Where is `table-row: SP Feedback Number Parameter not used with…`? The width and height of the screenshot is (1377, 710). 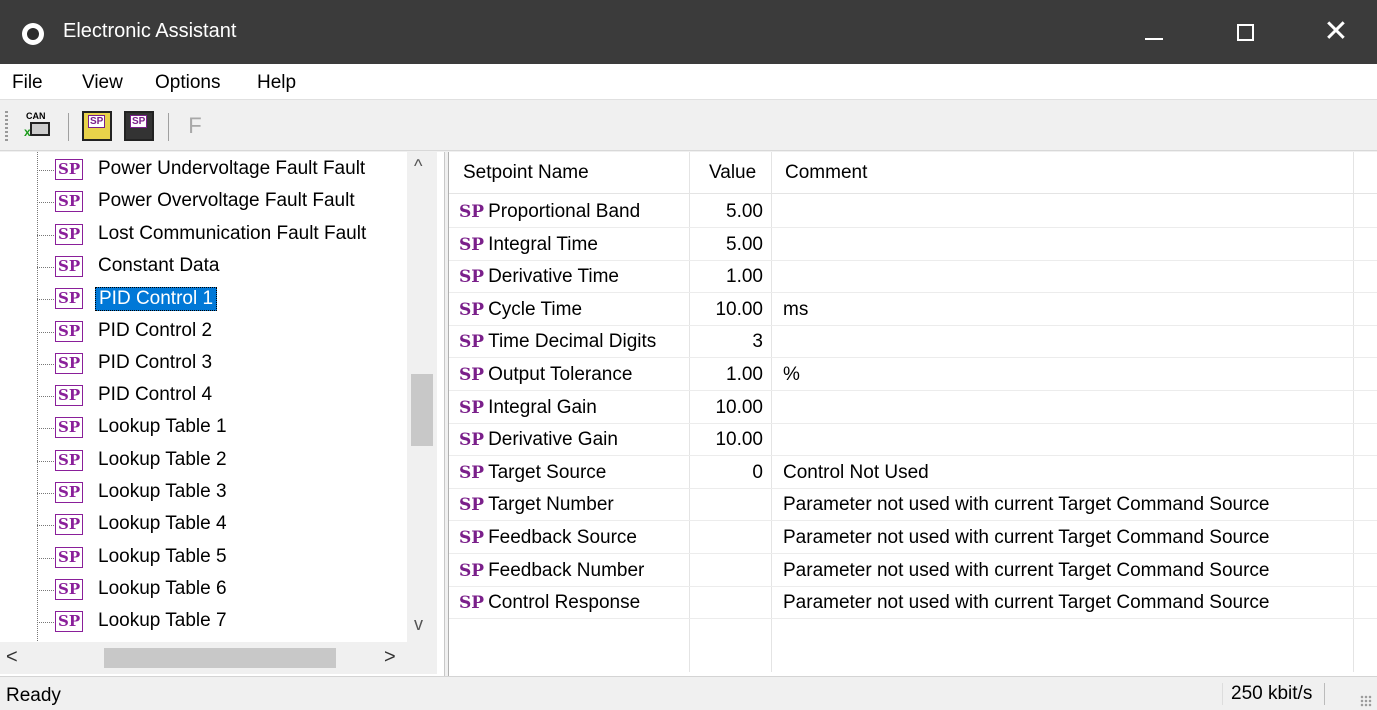
table-row: SP Feedback Number Parameter not used with… is located at coordinates (913, 570).